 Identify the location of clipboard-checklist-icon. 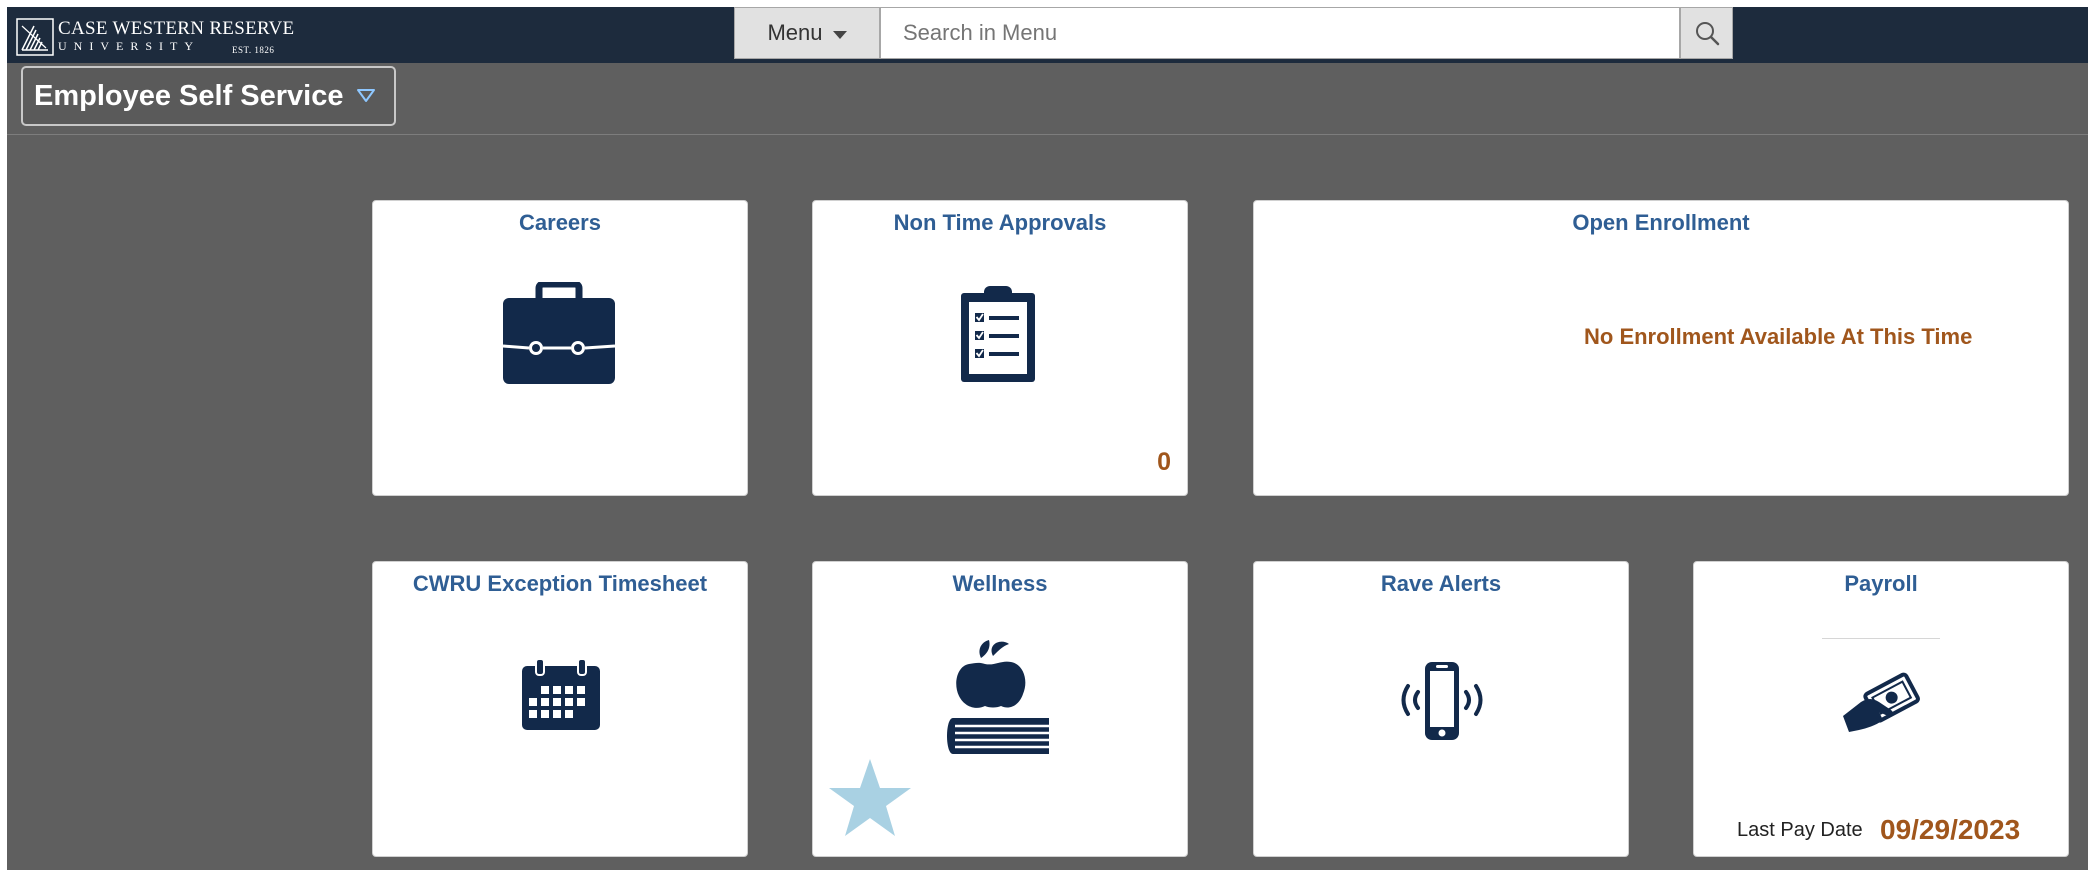
(998, 334).